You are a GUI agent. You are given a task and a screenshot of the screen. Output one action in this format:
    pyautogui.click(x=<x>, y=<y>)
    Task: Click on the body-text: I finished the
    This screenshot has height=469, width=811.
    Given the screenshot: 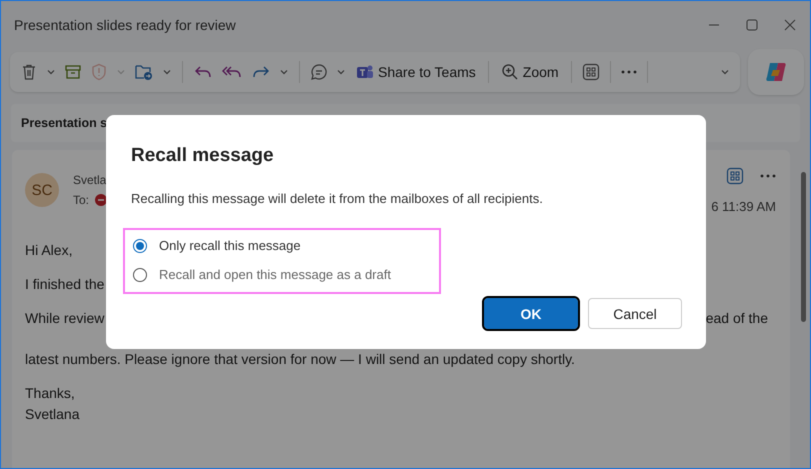 What is the action you would take?
    pyautogui.click(x=64, y=285)
    